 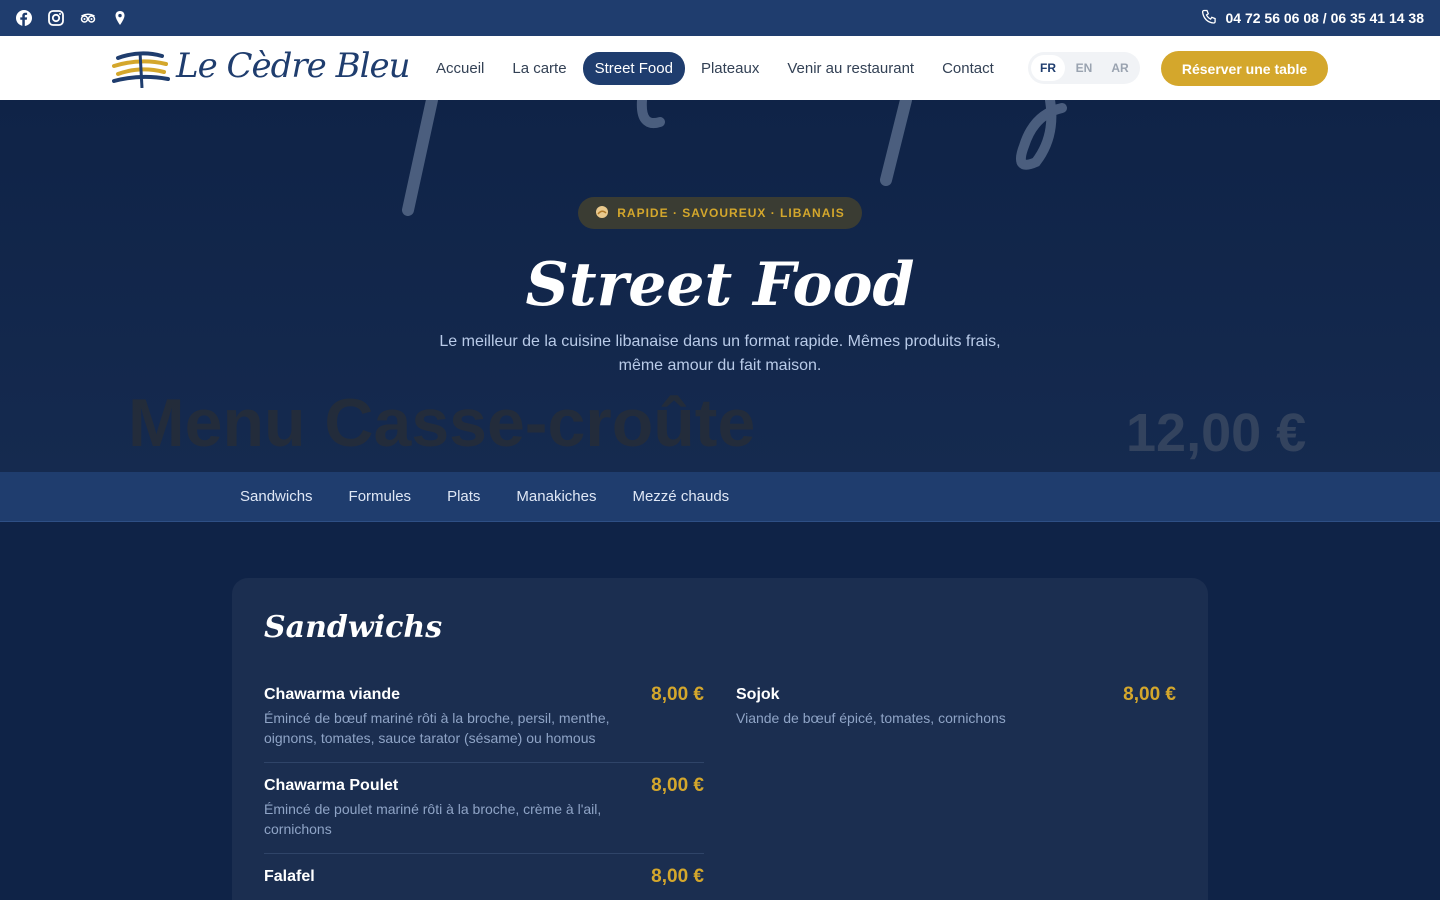 I want to click on reserve-table-button: Réserver une table, so click(x=1244, y=68).